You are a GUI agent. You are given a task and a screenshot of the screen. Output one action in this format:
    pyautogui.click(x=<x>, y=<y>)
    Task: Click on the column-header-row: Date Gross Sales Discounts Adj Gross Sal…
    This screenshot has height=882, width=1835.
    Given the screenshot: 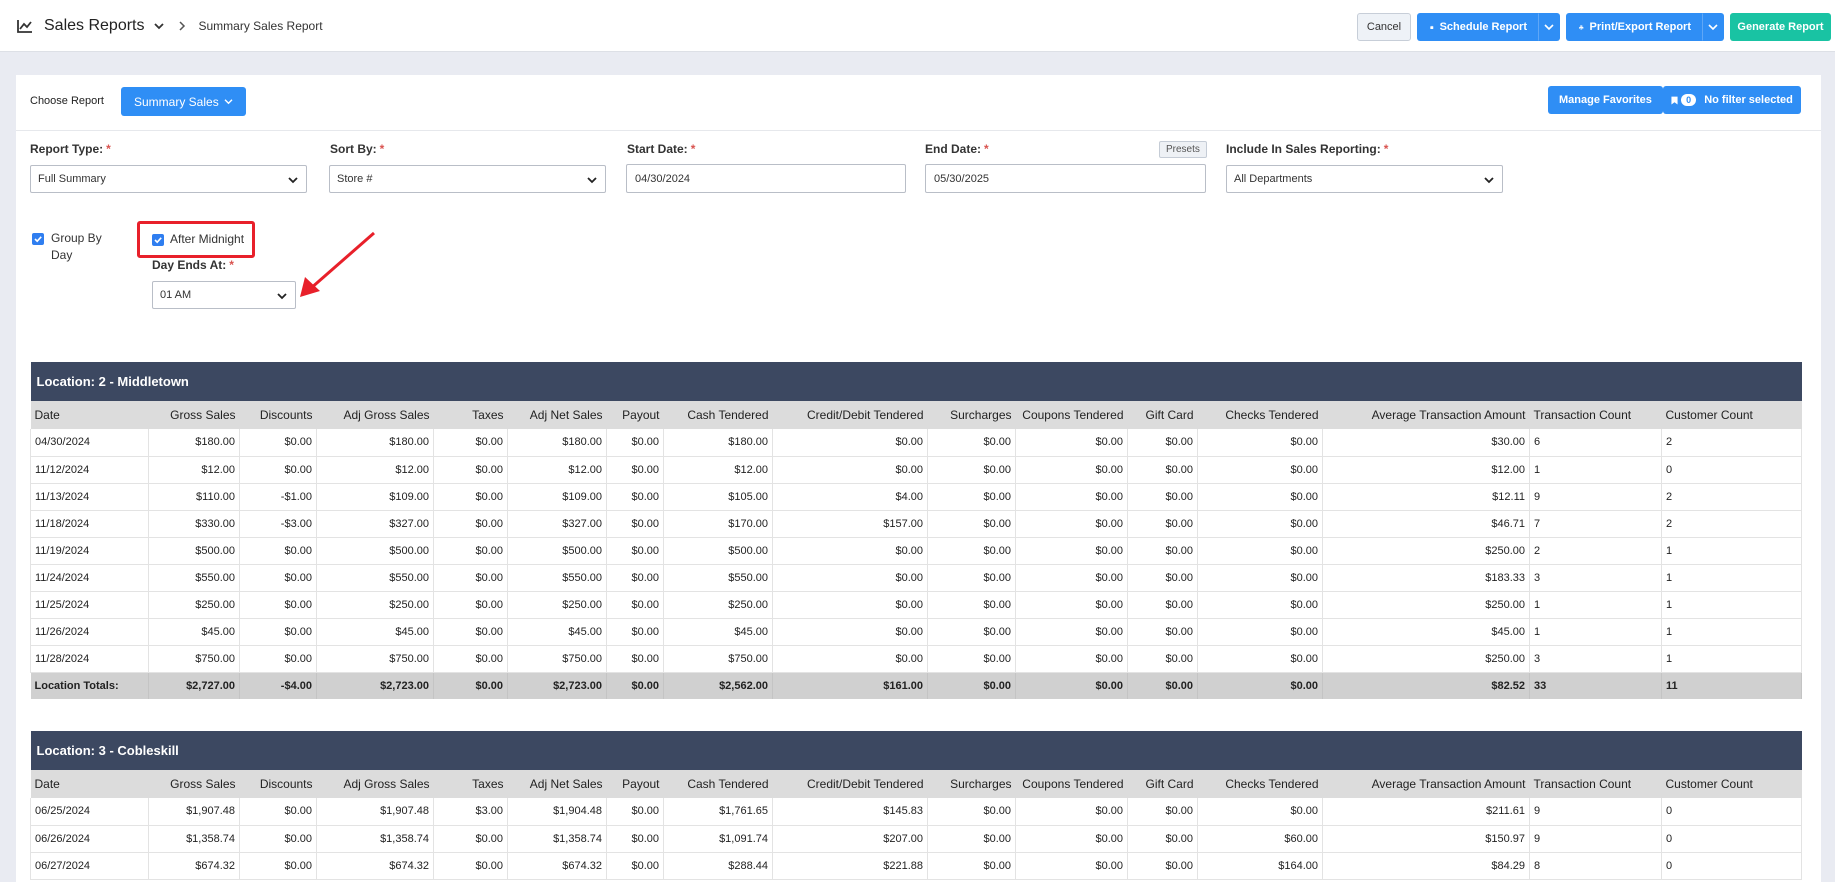 What is the action you would take?
    pyautogui.click(x=916, y=415)
    